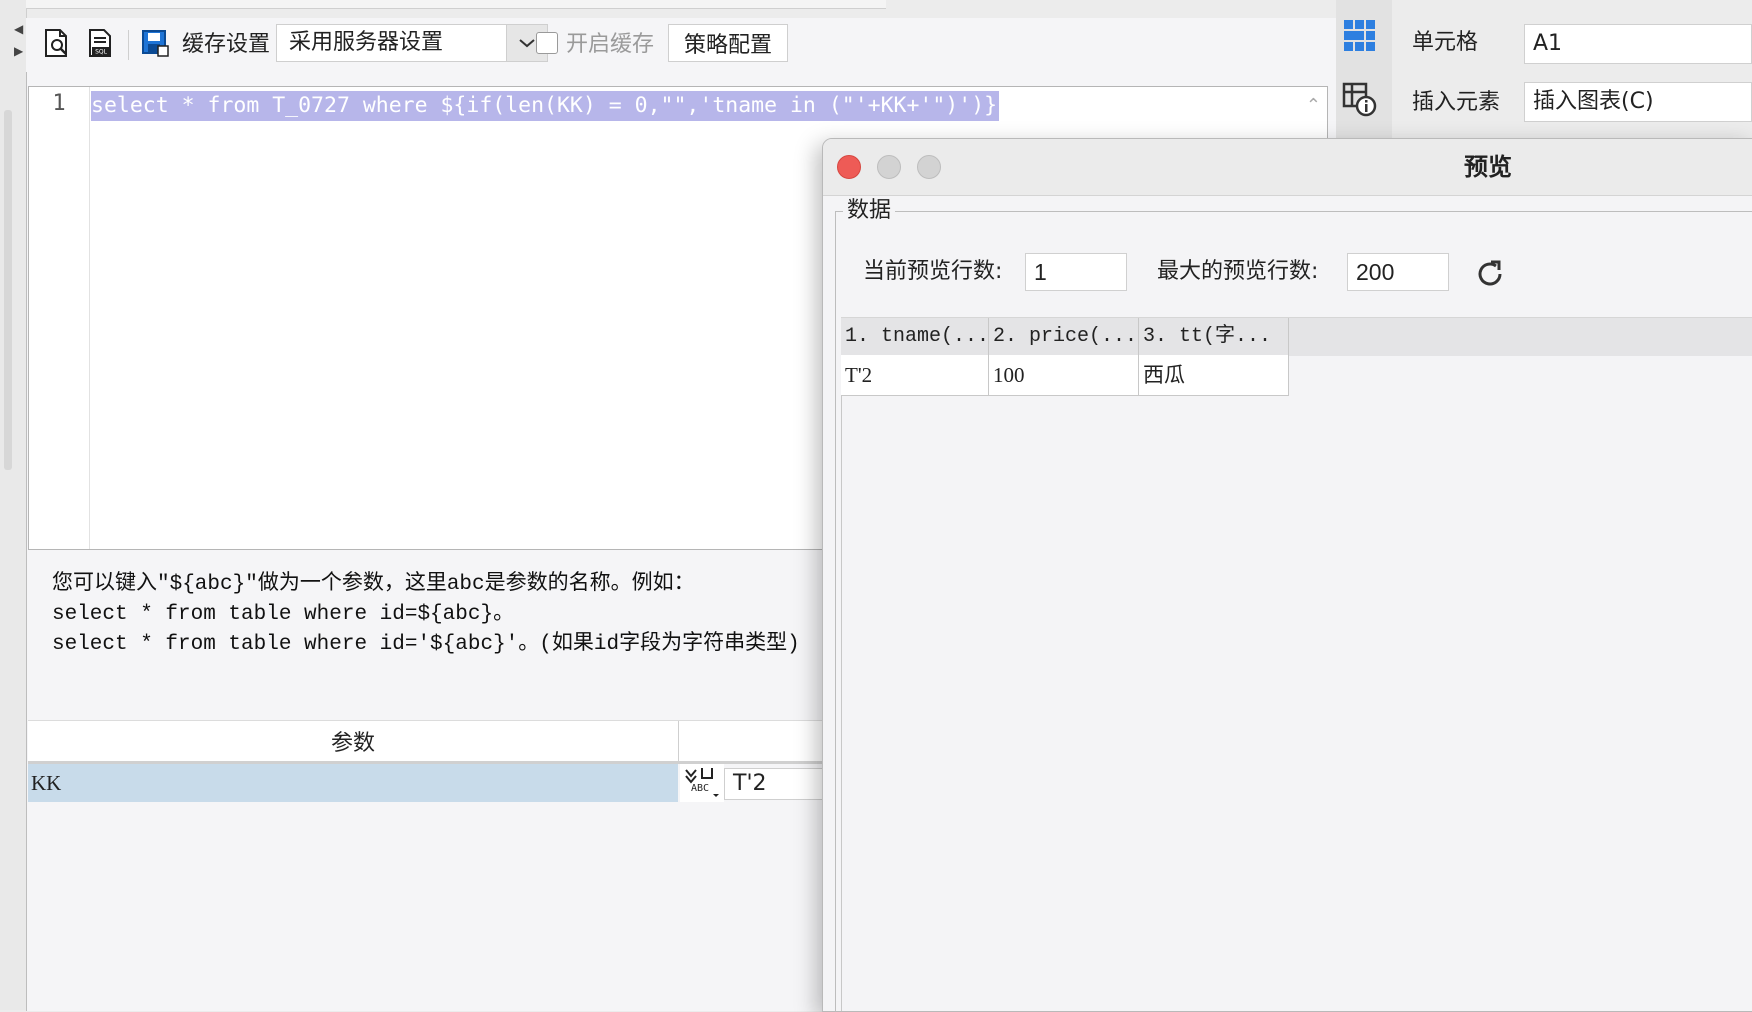  I want to click on table-row: KK ABC T'2, so click(428, 783).